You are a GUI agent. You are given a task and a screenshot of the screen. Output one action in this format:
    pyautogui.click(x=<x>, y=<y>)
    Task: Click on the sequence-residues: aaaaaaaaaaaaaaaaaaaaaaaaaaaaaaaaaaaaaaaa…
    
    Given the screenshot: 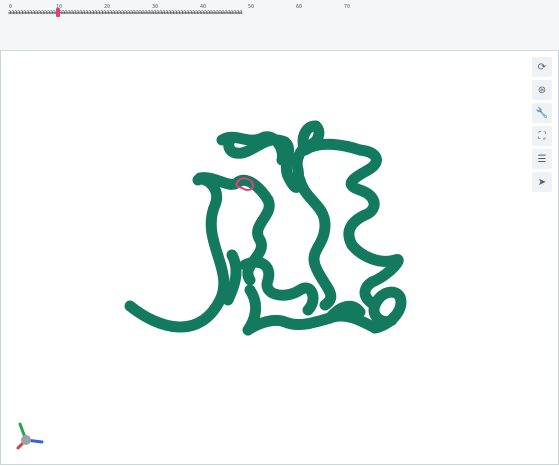 What is the action you would take?
    pyautogui.click(x=200, y=13)
    